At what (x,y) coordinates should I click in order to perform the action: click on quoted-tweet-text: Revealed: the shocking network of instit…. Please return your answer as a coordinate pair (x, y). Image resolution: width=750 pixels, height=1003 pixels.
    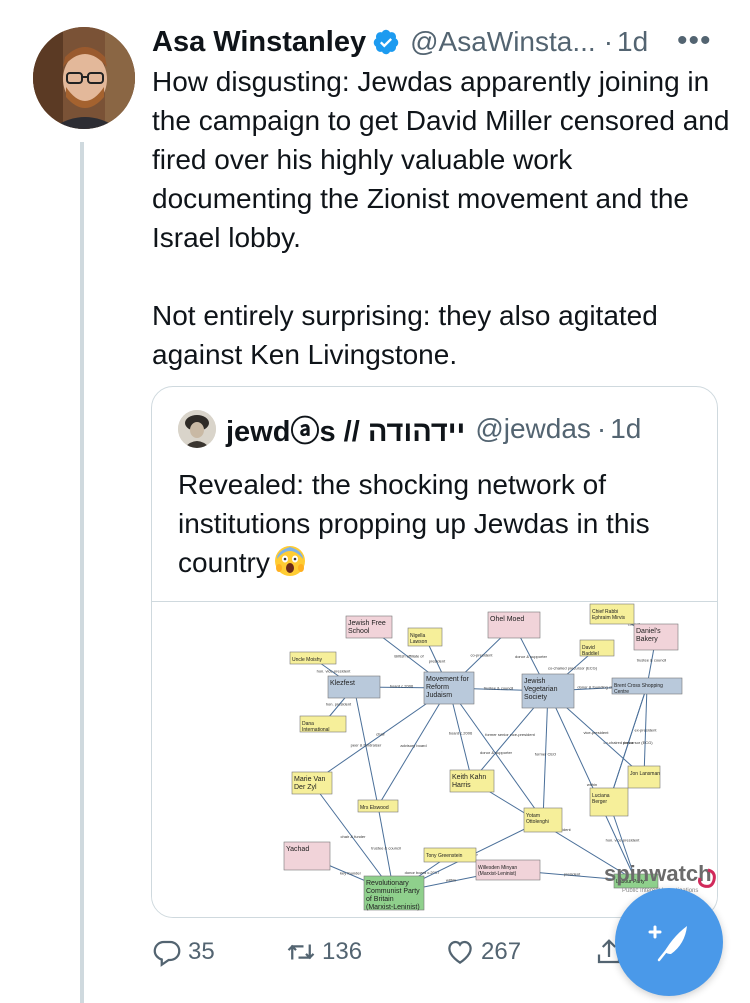
    Looking at the image, I should click on (438, 523).